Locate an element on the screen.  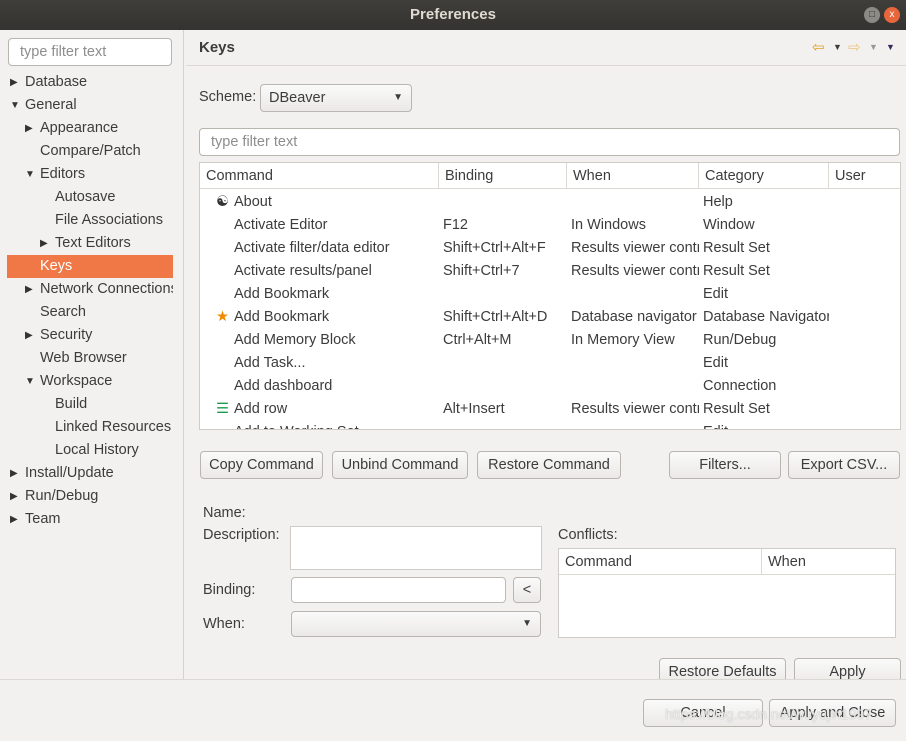
sidebar-item-text-editors: ▶ Text Editors is located at coordinates (90, 243).